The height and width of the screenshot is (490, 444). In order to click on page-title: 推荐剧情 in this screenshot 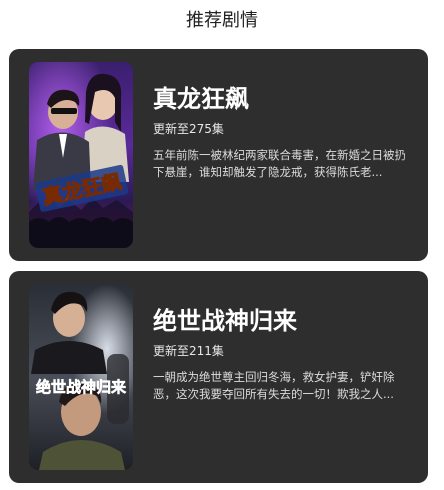, I will do `click(222, 20)`.